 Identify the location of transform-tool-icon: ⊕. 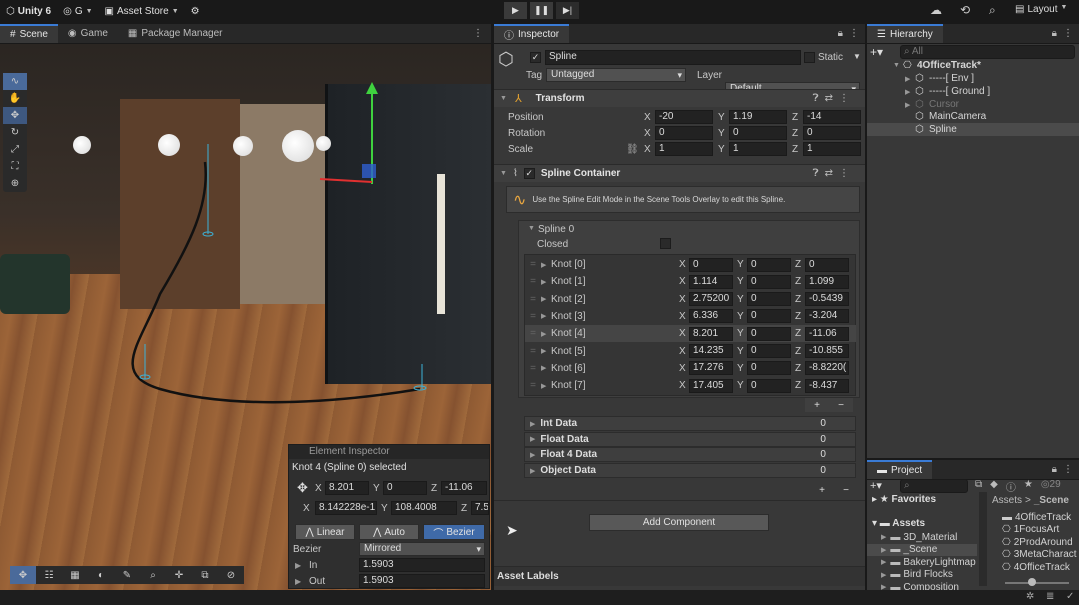
(15, 183).